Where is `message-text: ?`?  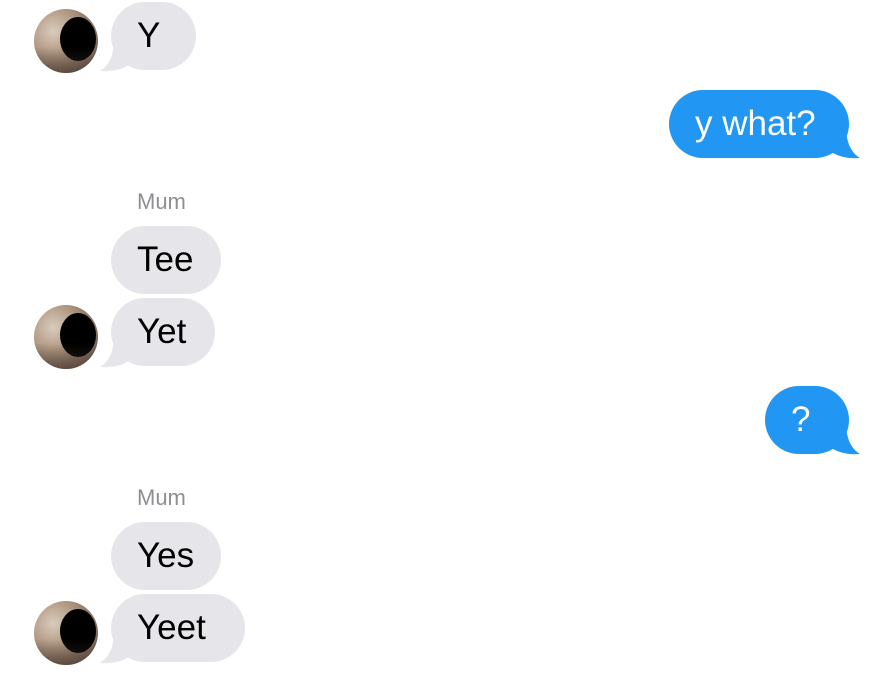 message-text: ? is located at coordinates (801, 419).